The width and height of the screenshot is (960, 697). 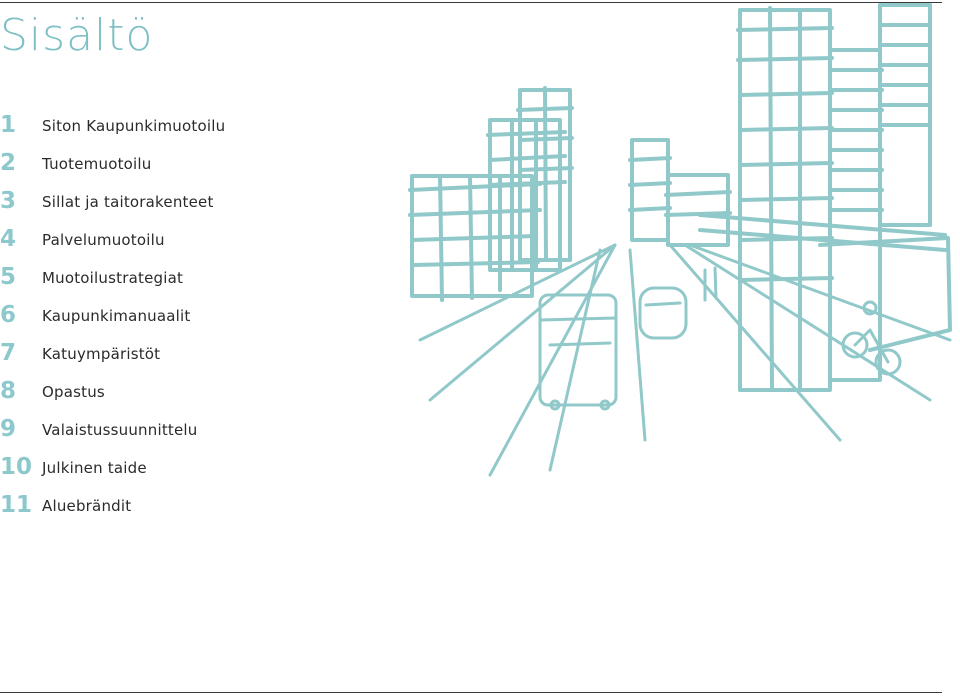 What do you see at coordinates (8, 353) in the screenshot?
I see `toc-number: 7` at bounding box center [8, 353].